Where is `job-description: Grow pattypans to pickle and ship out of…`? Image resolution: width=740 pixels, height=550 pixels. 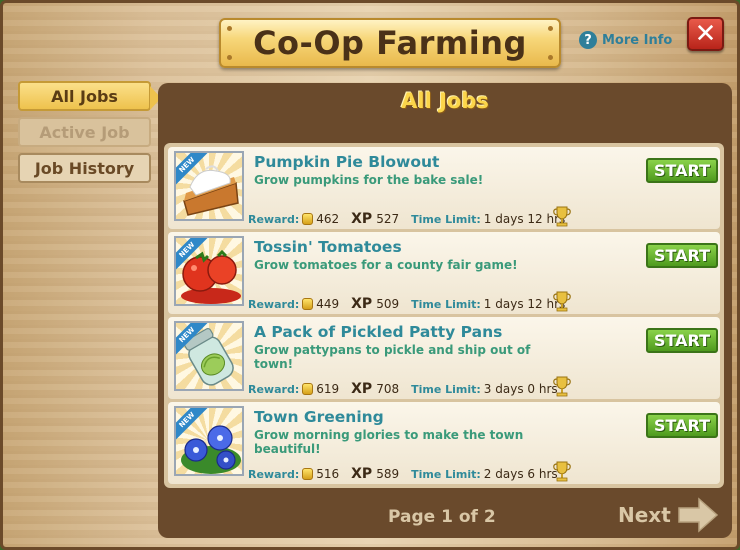 job-description: Grow pattypans to pickle and ship out of… is located at coordinates (392, 357).